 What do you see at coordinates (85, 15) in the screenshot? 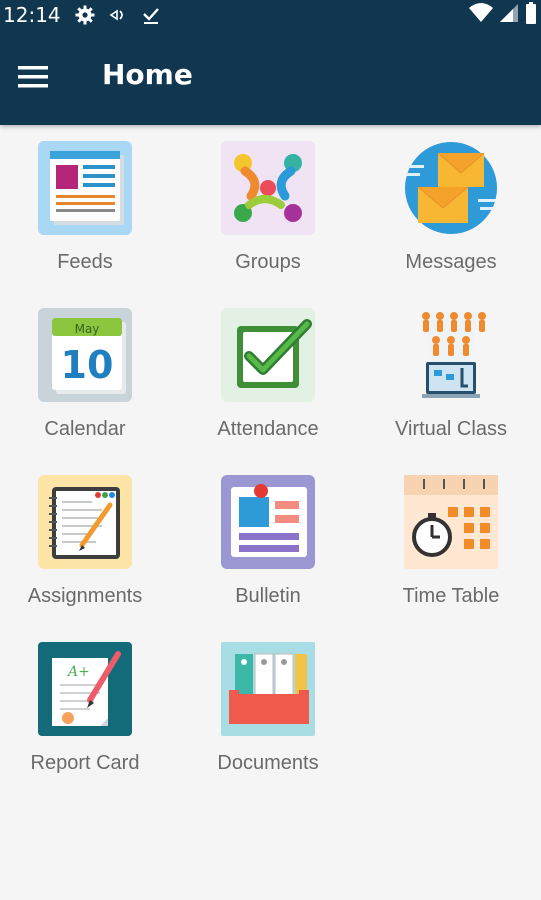
I see `settings-gear-icon` at bounding box center [85, 15].